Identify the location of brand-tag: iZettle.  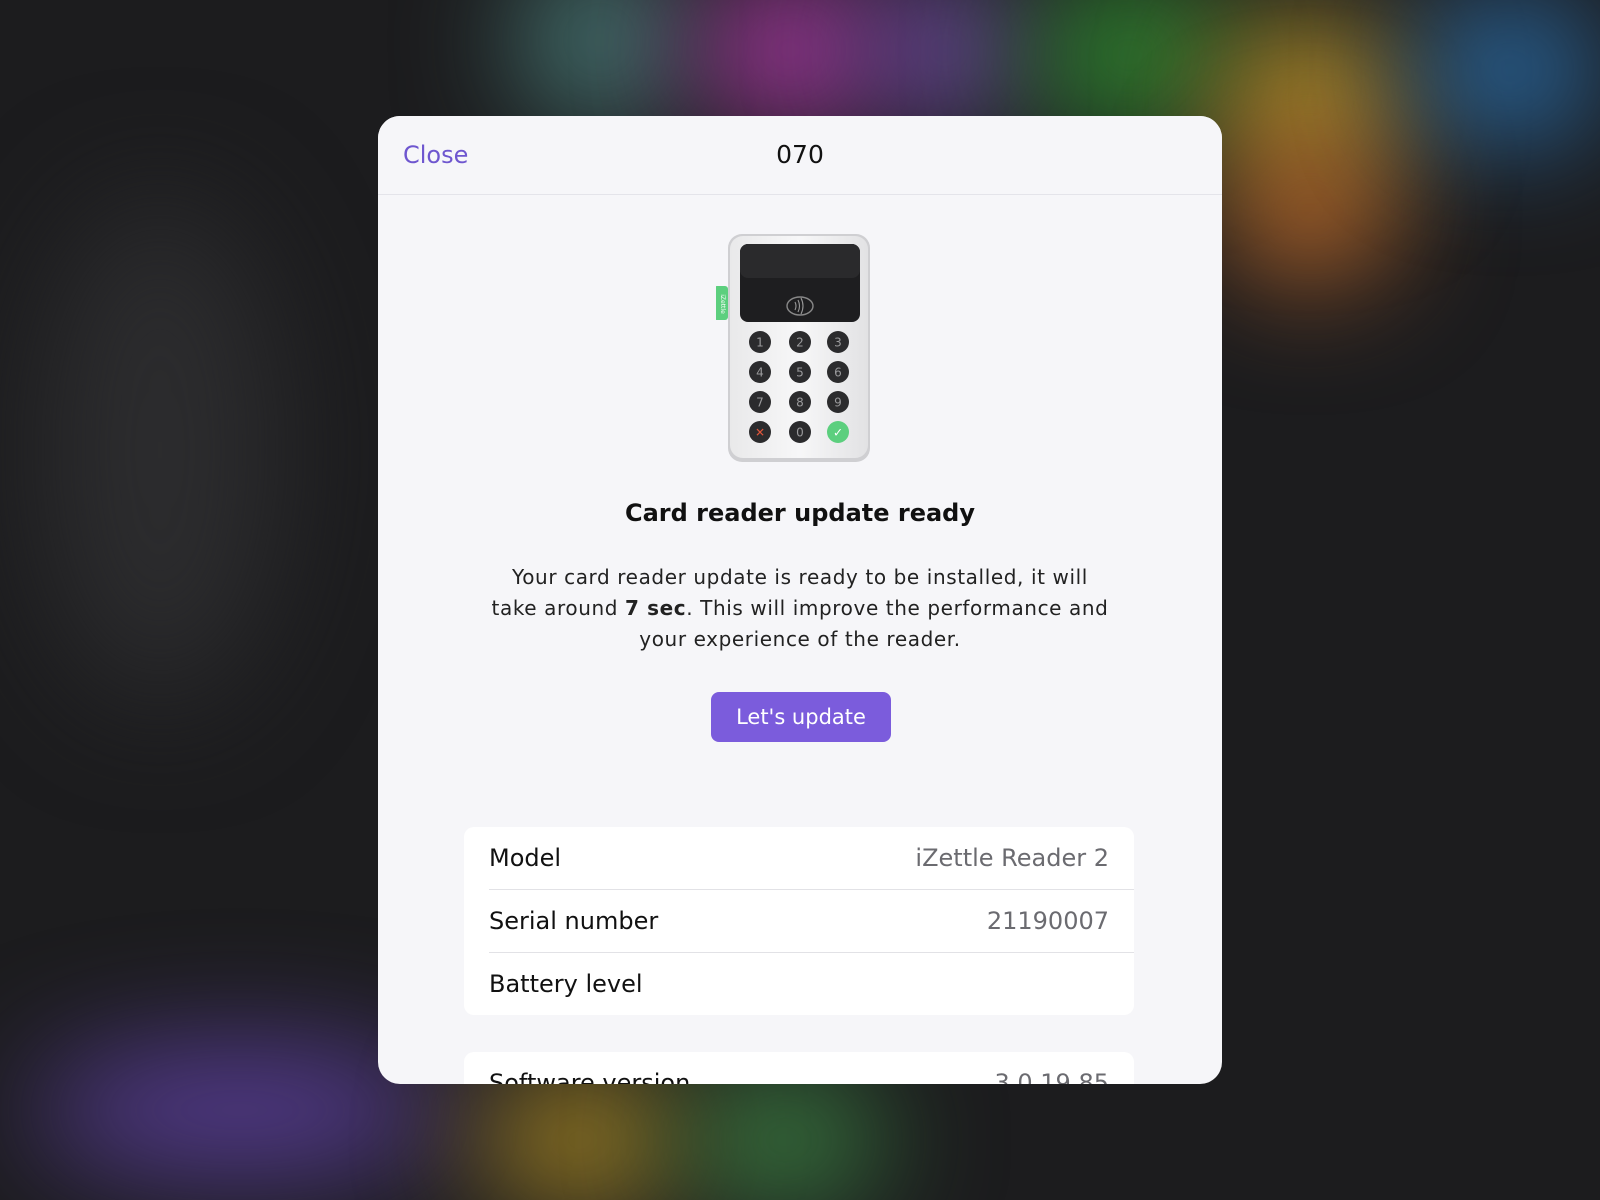
(722, 304).